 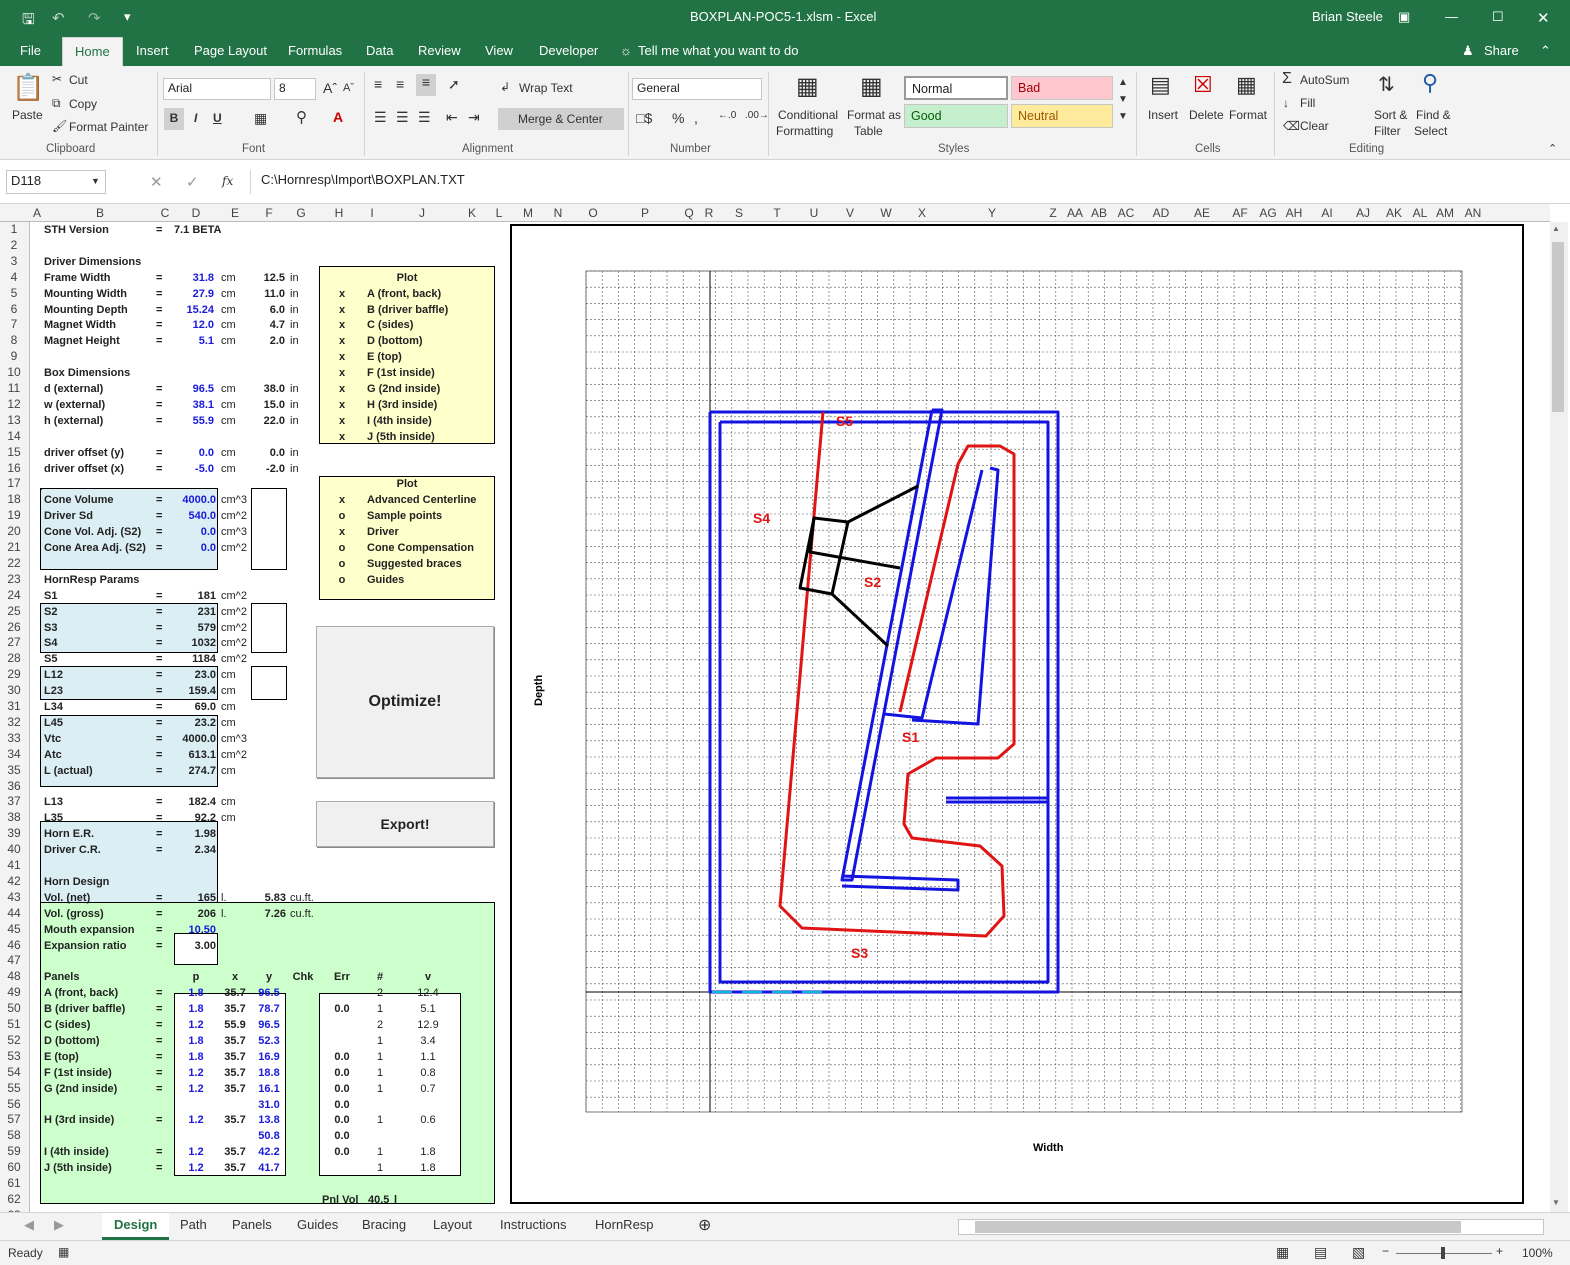 I want to click on cone-unit: cm^3, so click(x=238, y=532).